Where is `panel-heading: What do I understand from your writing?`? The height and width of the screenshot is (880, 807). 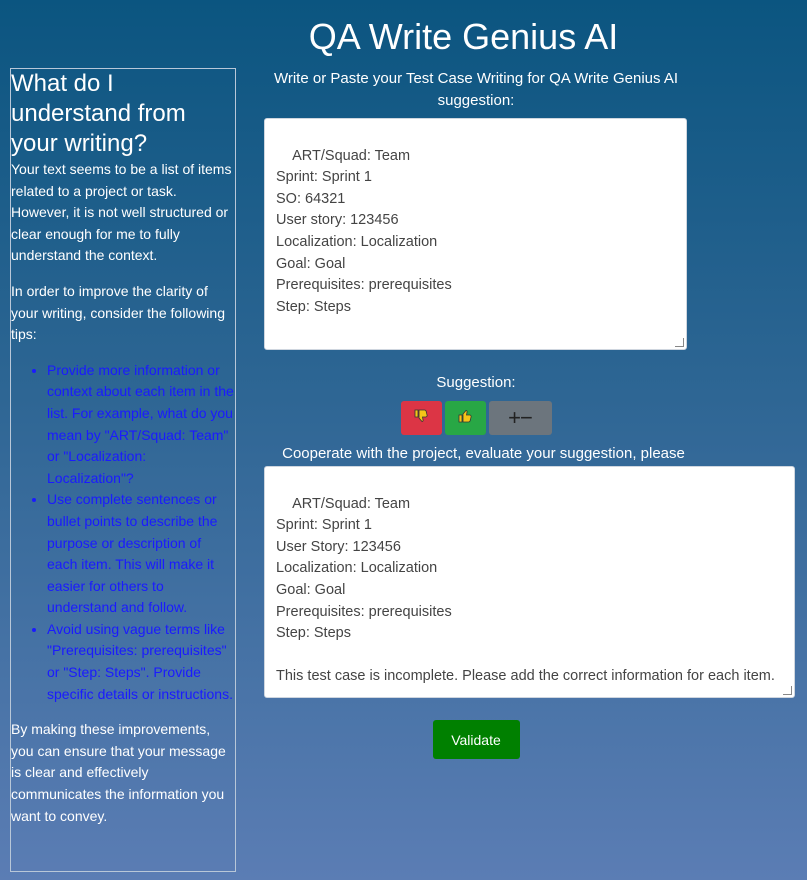 panel-heading: What do I understand from your writing? is located at coordinates (98, 113).